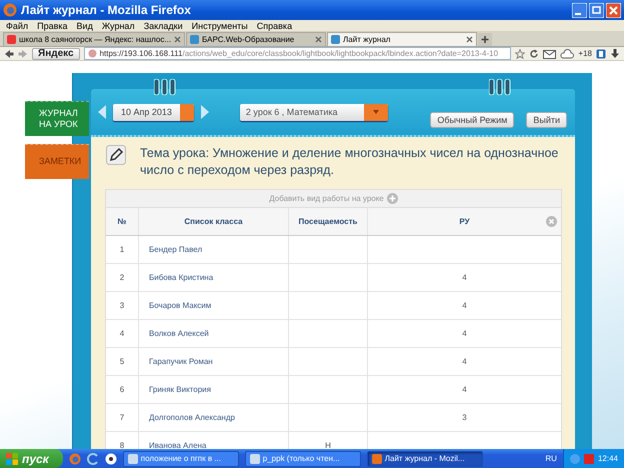 This screenshot has height=468, width=624. Describe the element at coordinates (214, 277) in the screenshot. I see `student-name: Бибова Кристина` at that location.